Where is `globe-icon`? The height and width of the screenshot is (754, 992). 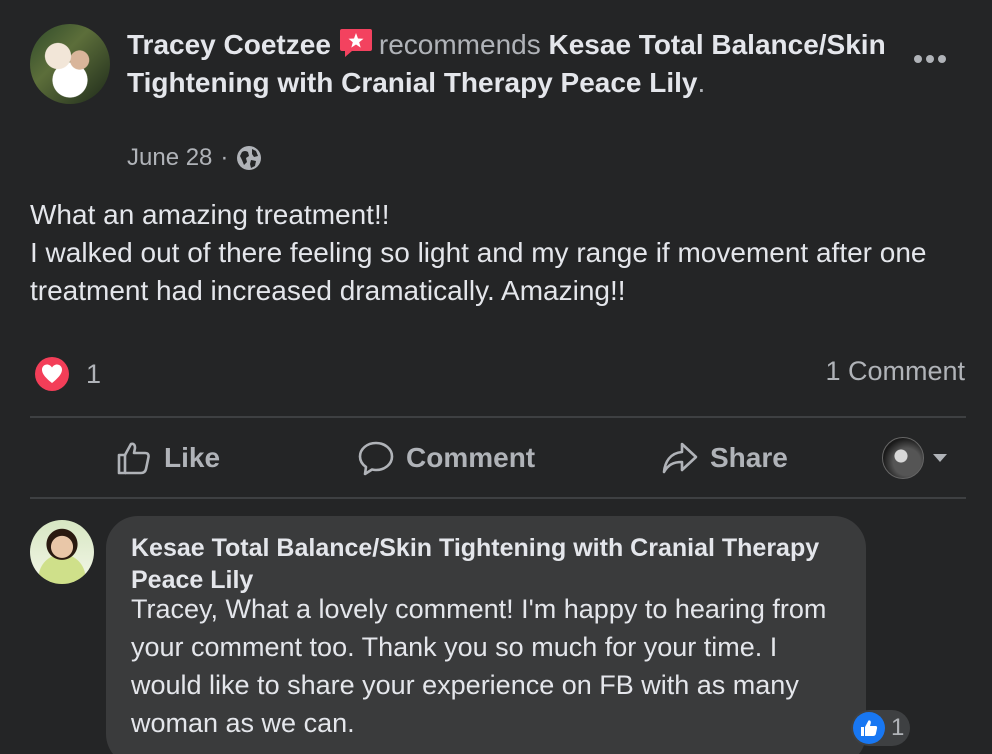
globe-icon is located at coordinates (249, 158).